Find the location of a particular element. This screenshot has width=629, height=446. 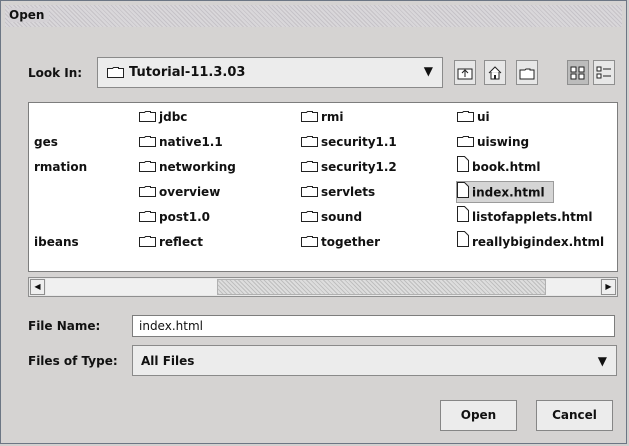

details-view-button is located at coordinates (604, 72).